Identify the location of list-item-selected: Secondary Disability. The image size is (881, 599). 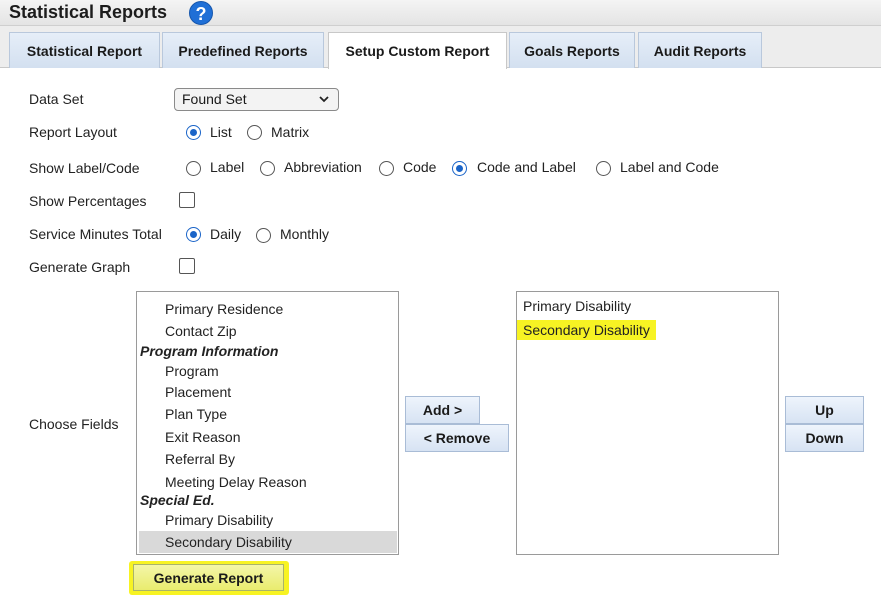
(268, 542).